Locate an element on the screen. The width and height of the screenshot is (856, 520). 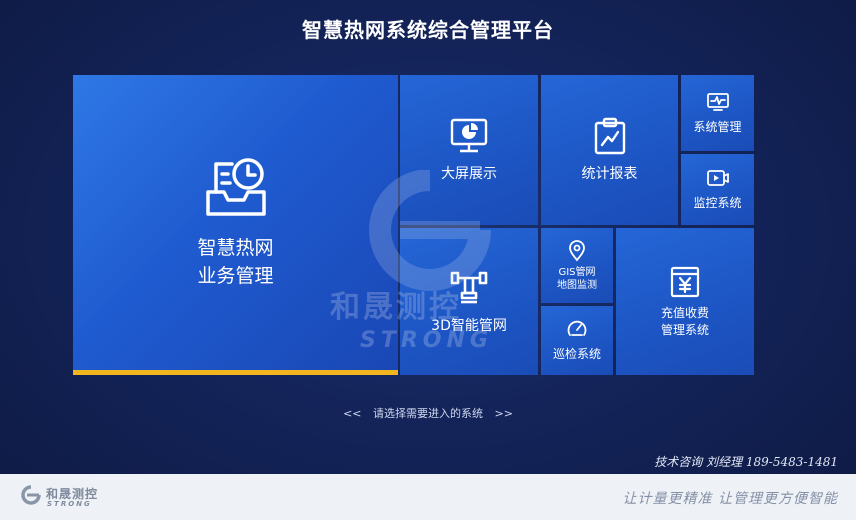
tile-business-line1: 智慧热网 is located at coordinates (235, 247).